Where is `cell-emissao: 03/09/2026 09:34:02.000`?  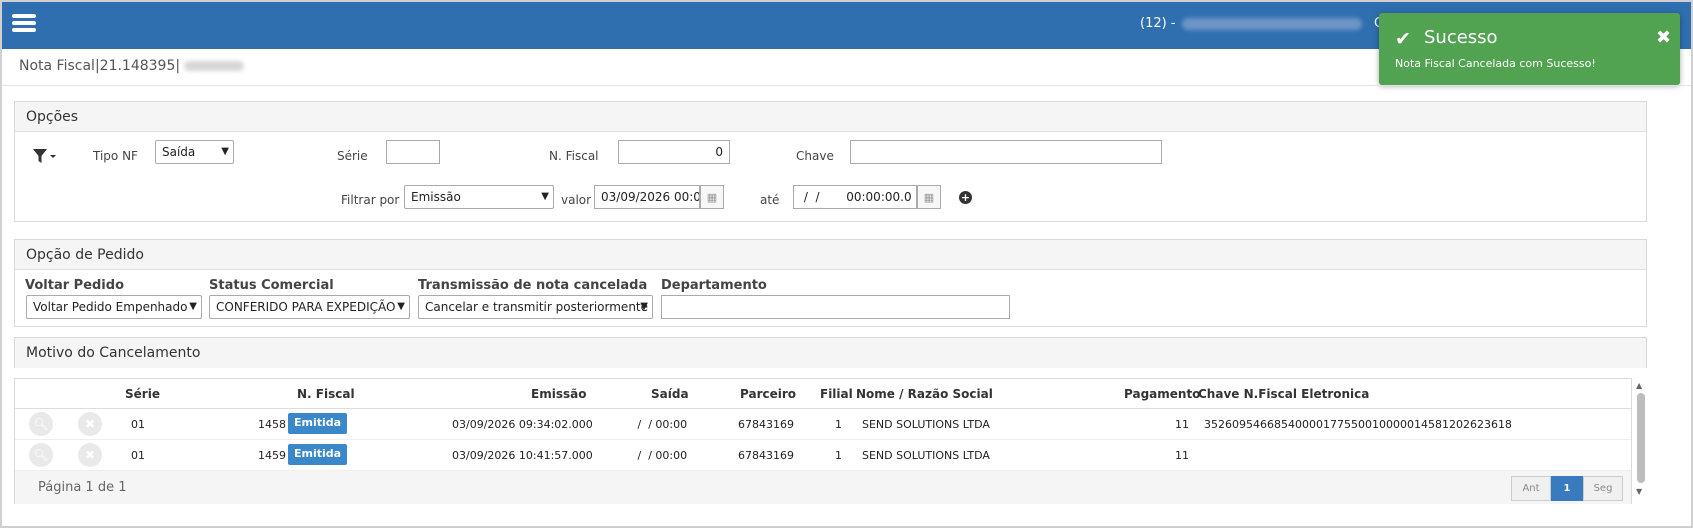 cell-emissao: 03/09/2026 09:34:02.000 is located at coordinates (522, 424).